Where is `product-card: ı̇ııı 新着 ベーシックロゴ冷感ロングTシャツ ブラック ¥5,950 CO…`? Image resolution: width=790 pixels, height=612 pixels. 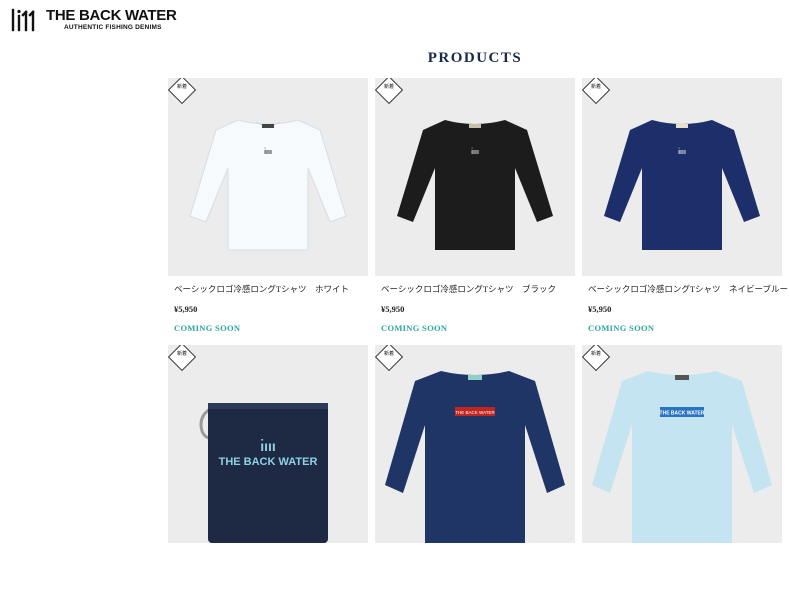
product-card: ı̇ııı 新着 ベーシックロゴ冷感ロングTシャツ ブラック ¥5,950 CO… is located at coordinates (475, 211).